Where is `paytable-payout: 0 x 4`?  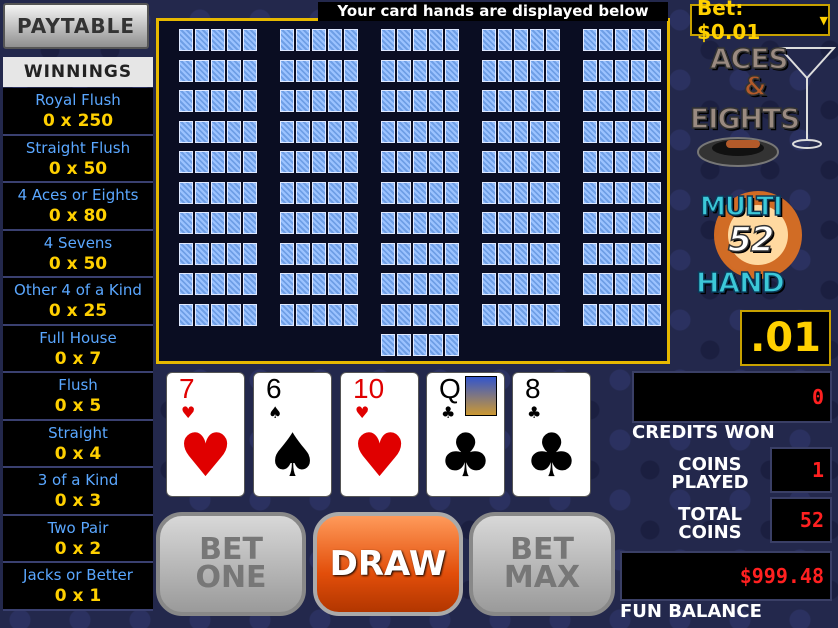 paytable-payout: 0 x 4 is located at coordinates (78, 453).